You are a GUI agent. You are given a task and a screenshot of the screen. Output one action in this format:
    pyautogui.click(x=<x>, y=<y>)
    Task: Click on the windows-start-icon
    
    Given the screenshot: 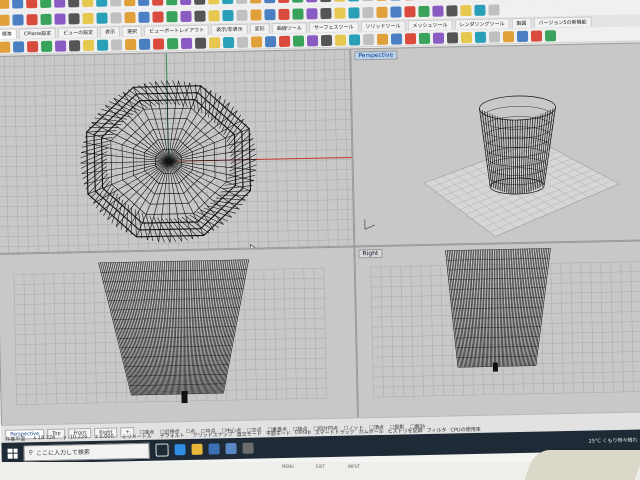 What is the action you would take?
    pyautogui.click(x=12, y=453)
    